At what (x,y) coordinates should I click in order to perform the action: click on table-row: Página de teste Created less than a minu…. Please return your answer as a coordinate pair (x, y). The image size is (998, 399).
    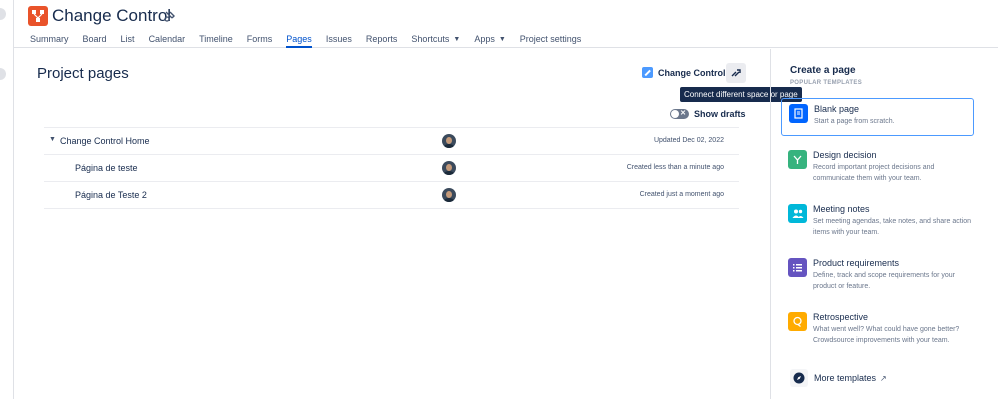
    Looking at the image, I should click on (391, 168).